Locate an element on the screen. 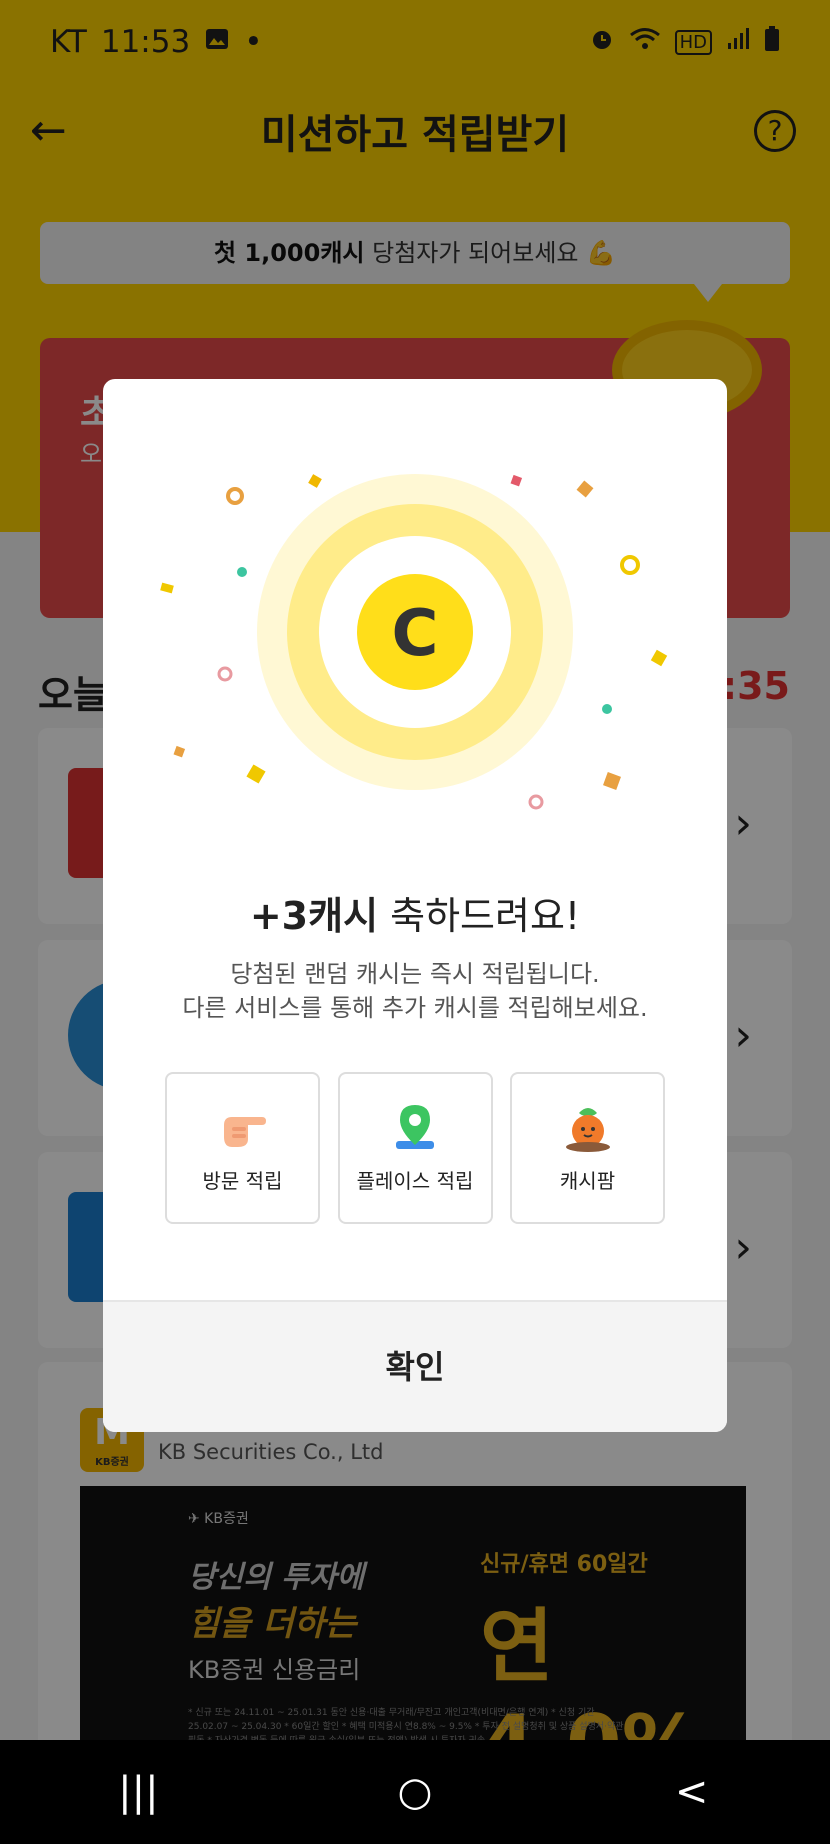  reward-amount: +3캐시 is located at coordinates (314, 916).